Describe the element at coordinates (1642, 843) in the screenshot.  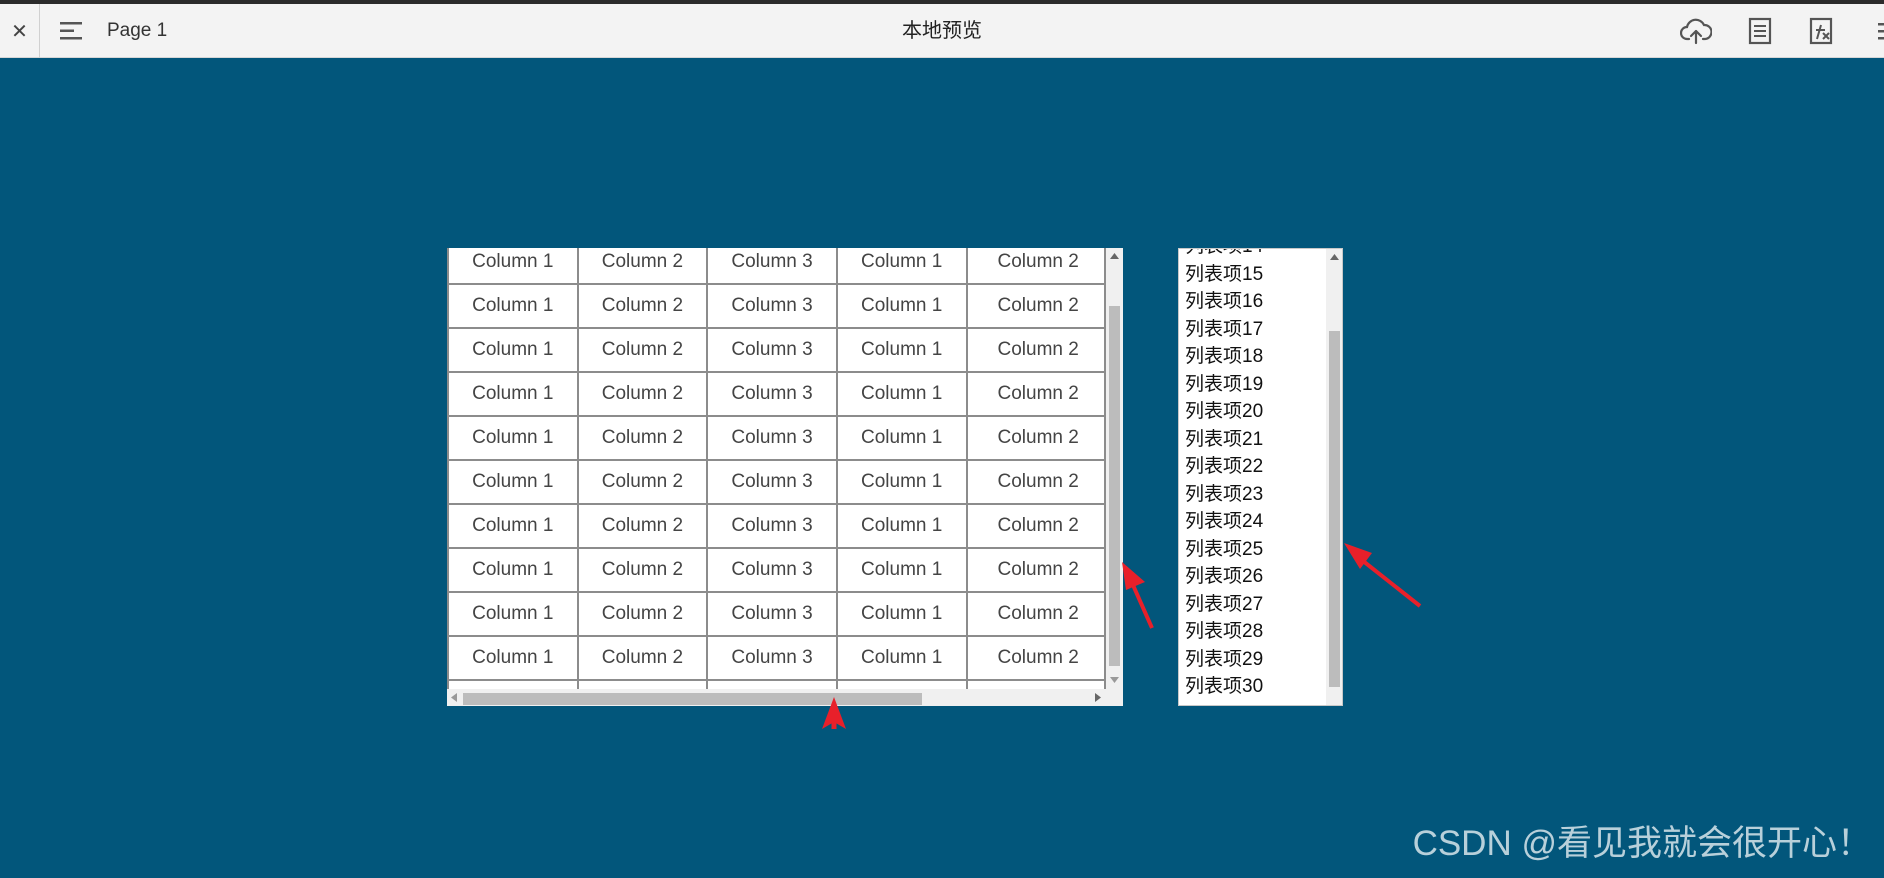
I see `watermark: CSDN @看见我就会很开心！` at that location.